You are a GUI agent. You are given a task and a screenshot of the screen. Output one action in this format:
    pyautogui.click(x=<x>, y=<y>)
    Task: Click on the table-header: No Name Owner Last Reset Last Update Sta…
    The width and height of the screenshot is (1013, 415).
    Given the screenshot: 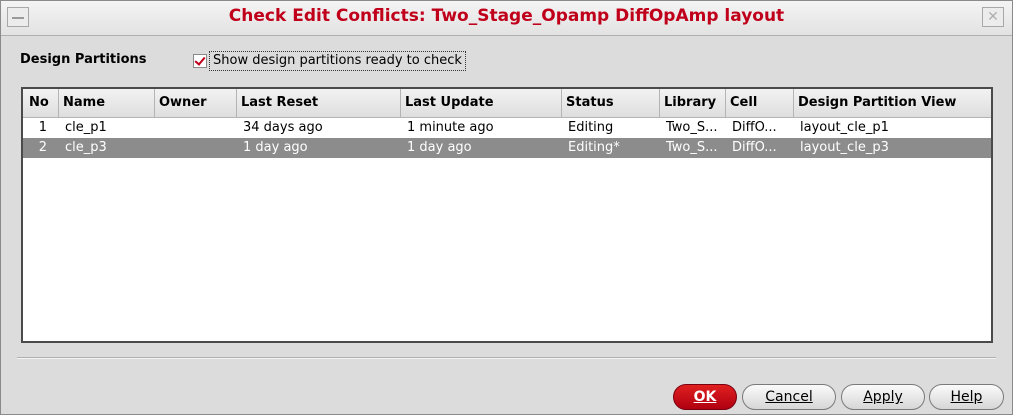 What is the action you would take?
    pyautogui.click(x=507, y=103)
    